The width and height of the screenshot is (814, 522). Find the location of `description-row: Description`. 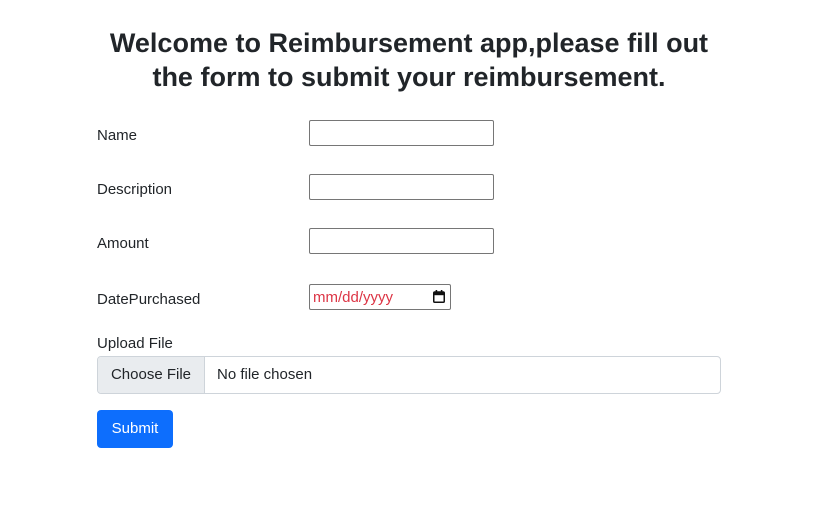

description-row: Description is located at coordinates (409, 190).